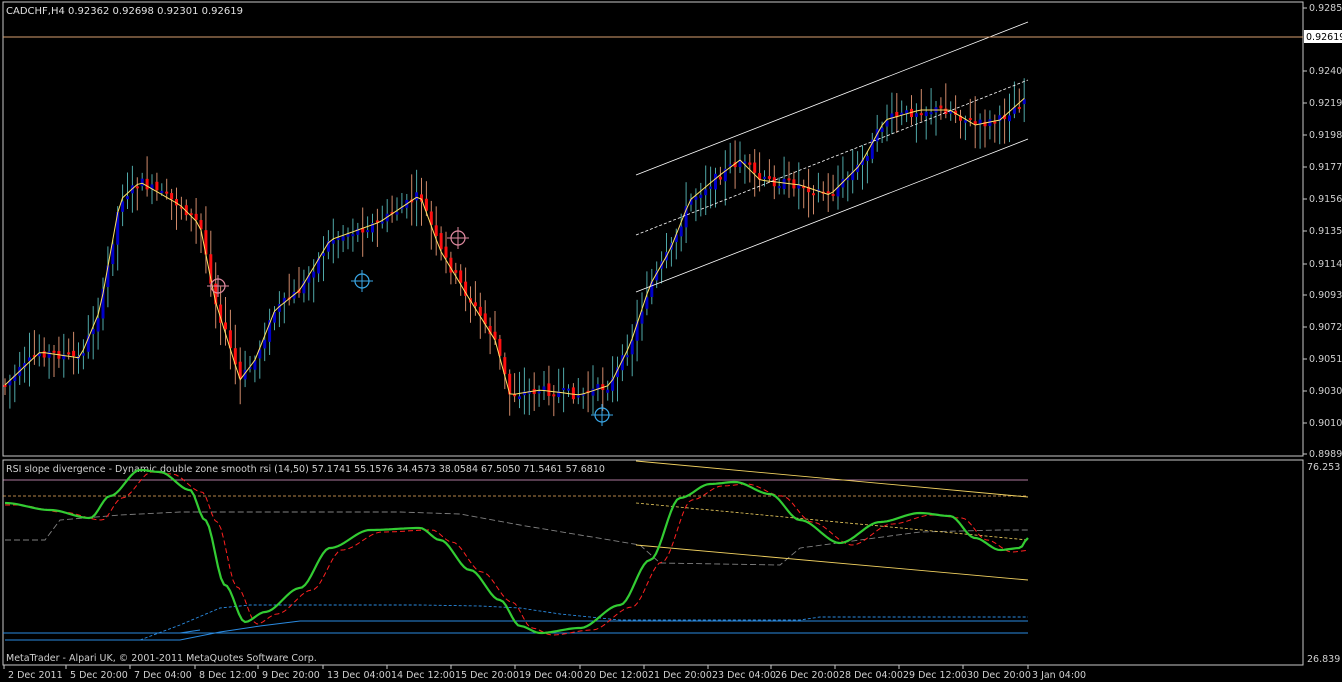 Image resolution: width=1342 pixels, height=682 pixels. I want to click on time-tick-label: 23 Dec 04:00, so click(744, 675).